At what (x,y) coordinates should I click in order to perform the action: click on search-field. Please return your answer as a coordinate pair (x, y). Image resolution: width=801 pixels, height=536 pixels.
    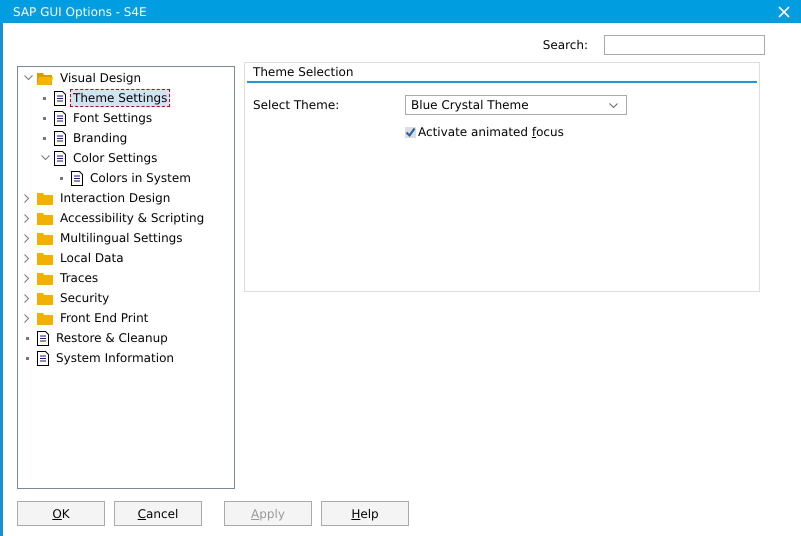
    Looking at the image, I should click on (684, 45).